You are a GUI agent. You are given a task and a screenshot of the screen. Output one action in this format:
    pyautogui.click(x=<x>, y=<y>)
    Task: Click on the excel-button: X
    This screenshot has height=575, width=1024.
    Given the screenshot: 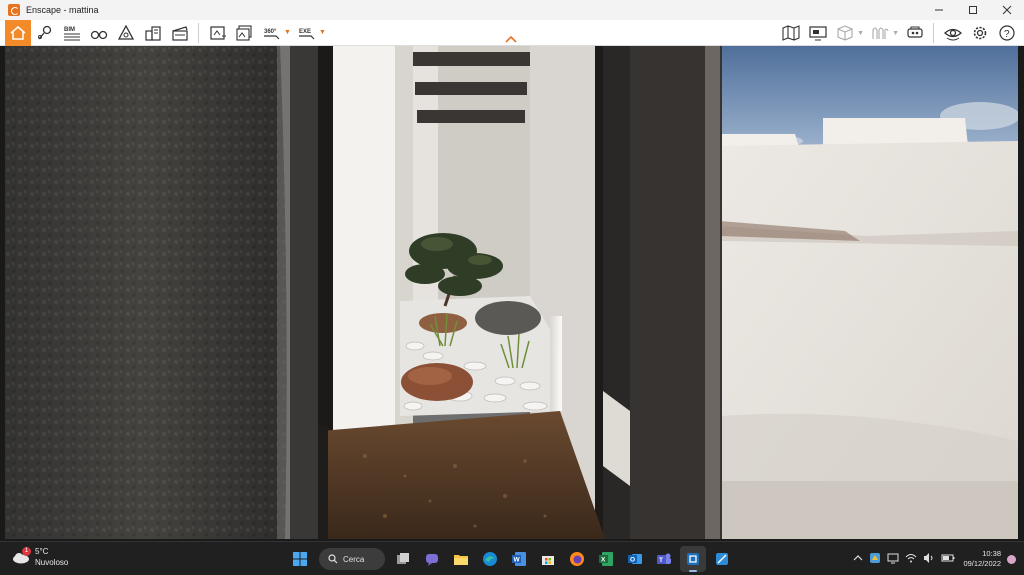 What is the action you would take?
    pyautogui.click(x=606, y=559)
    